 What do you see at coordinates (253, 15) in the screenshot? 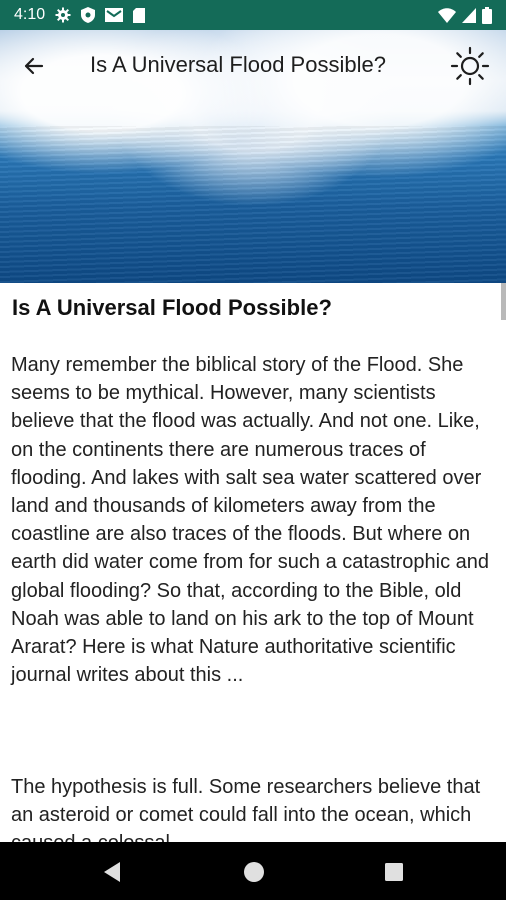
I see `status-bar: 4:10` at bounding box center [253, 15].